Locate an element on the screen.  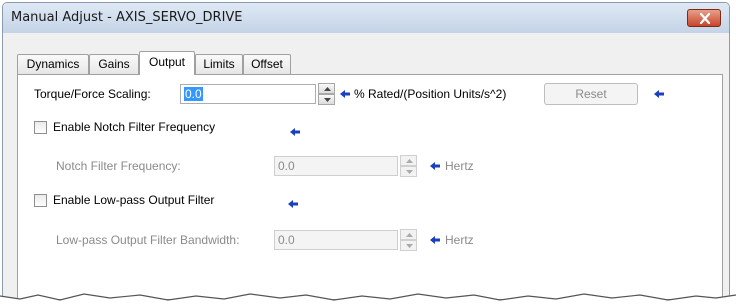
torque-scaling-value: 0.0 is located at coordinates (193, 94).